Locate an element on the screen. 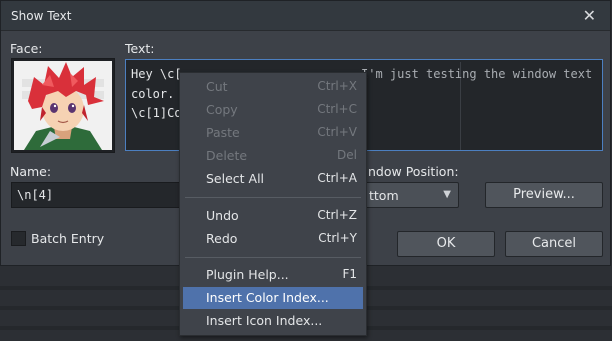 The height and width of the screenshot is (341, 612). menu-item-delete: Delete Del is located at coordinates (273, 156).